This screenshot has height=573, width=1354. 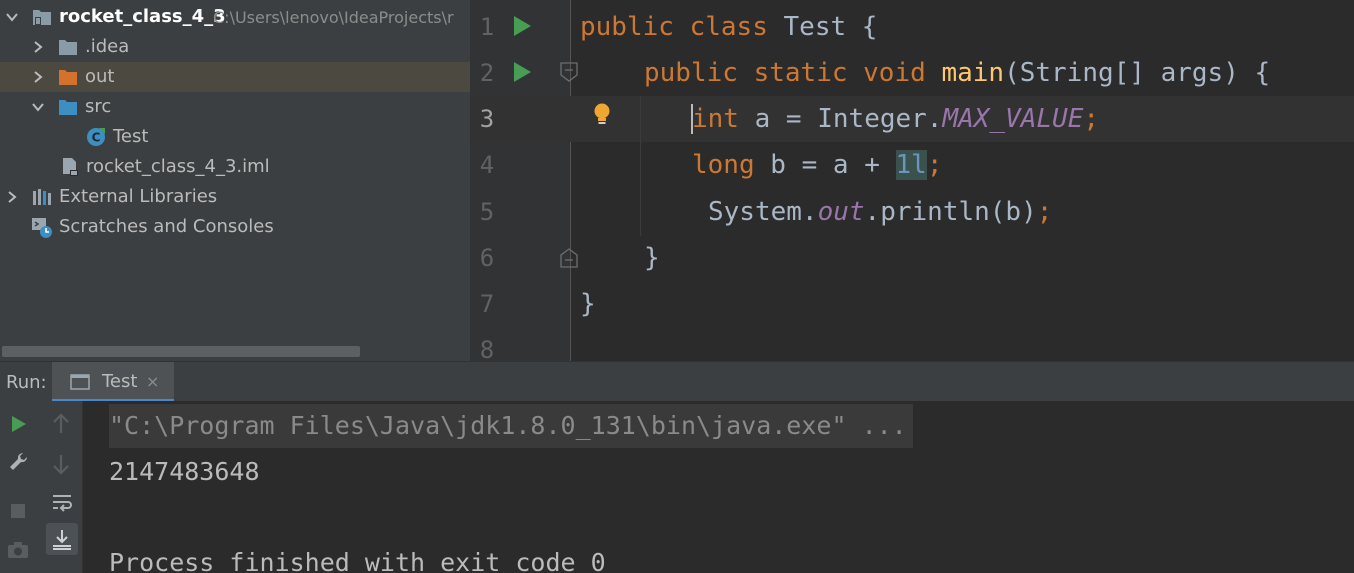 What do you see at coordinates (178, 166) in the screenshot?
I see `tree-item-label: rocket_class_4_3.iml` at bounding box center [178, 166].